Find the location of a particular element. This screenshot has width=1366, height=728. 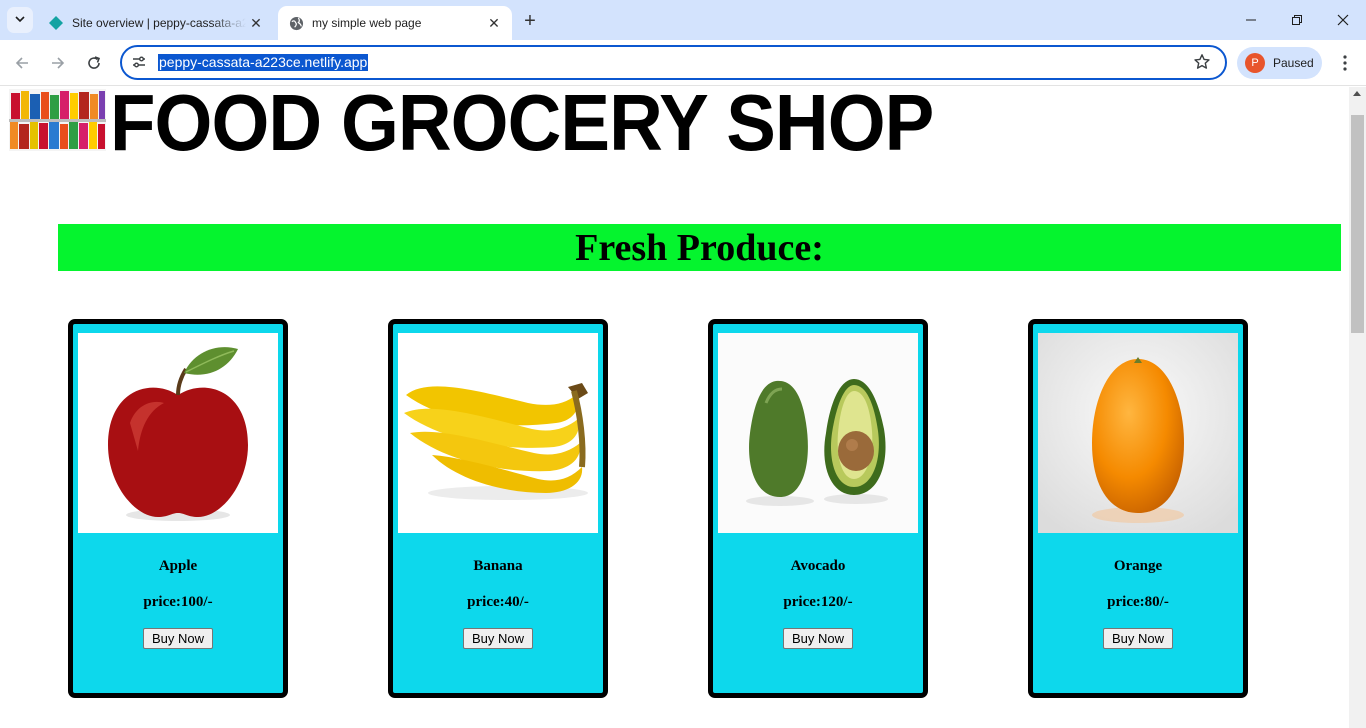

product-card-orange: Orange price:80/- Buy Now is located at coordinates (1138, 508).